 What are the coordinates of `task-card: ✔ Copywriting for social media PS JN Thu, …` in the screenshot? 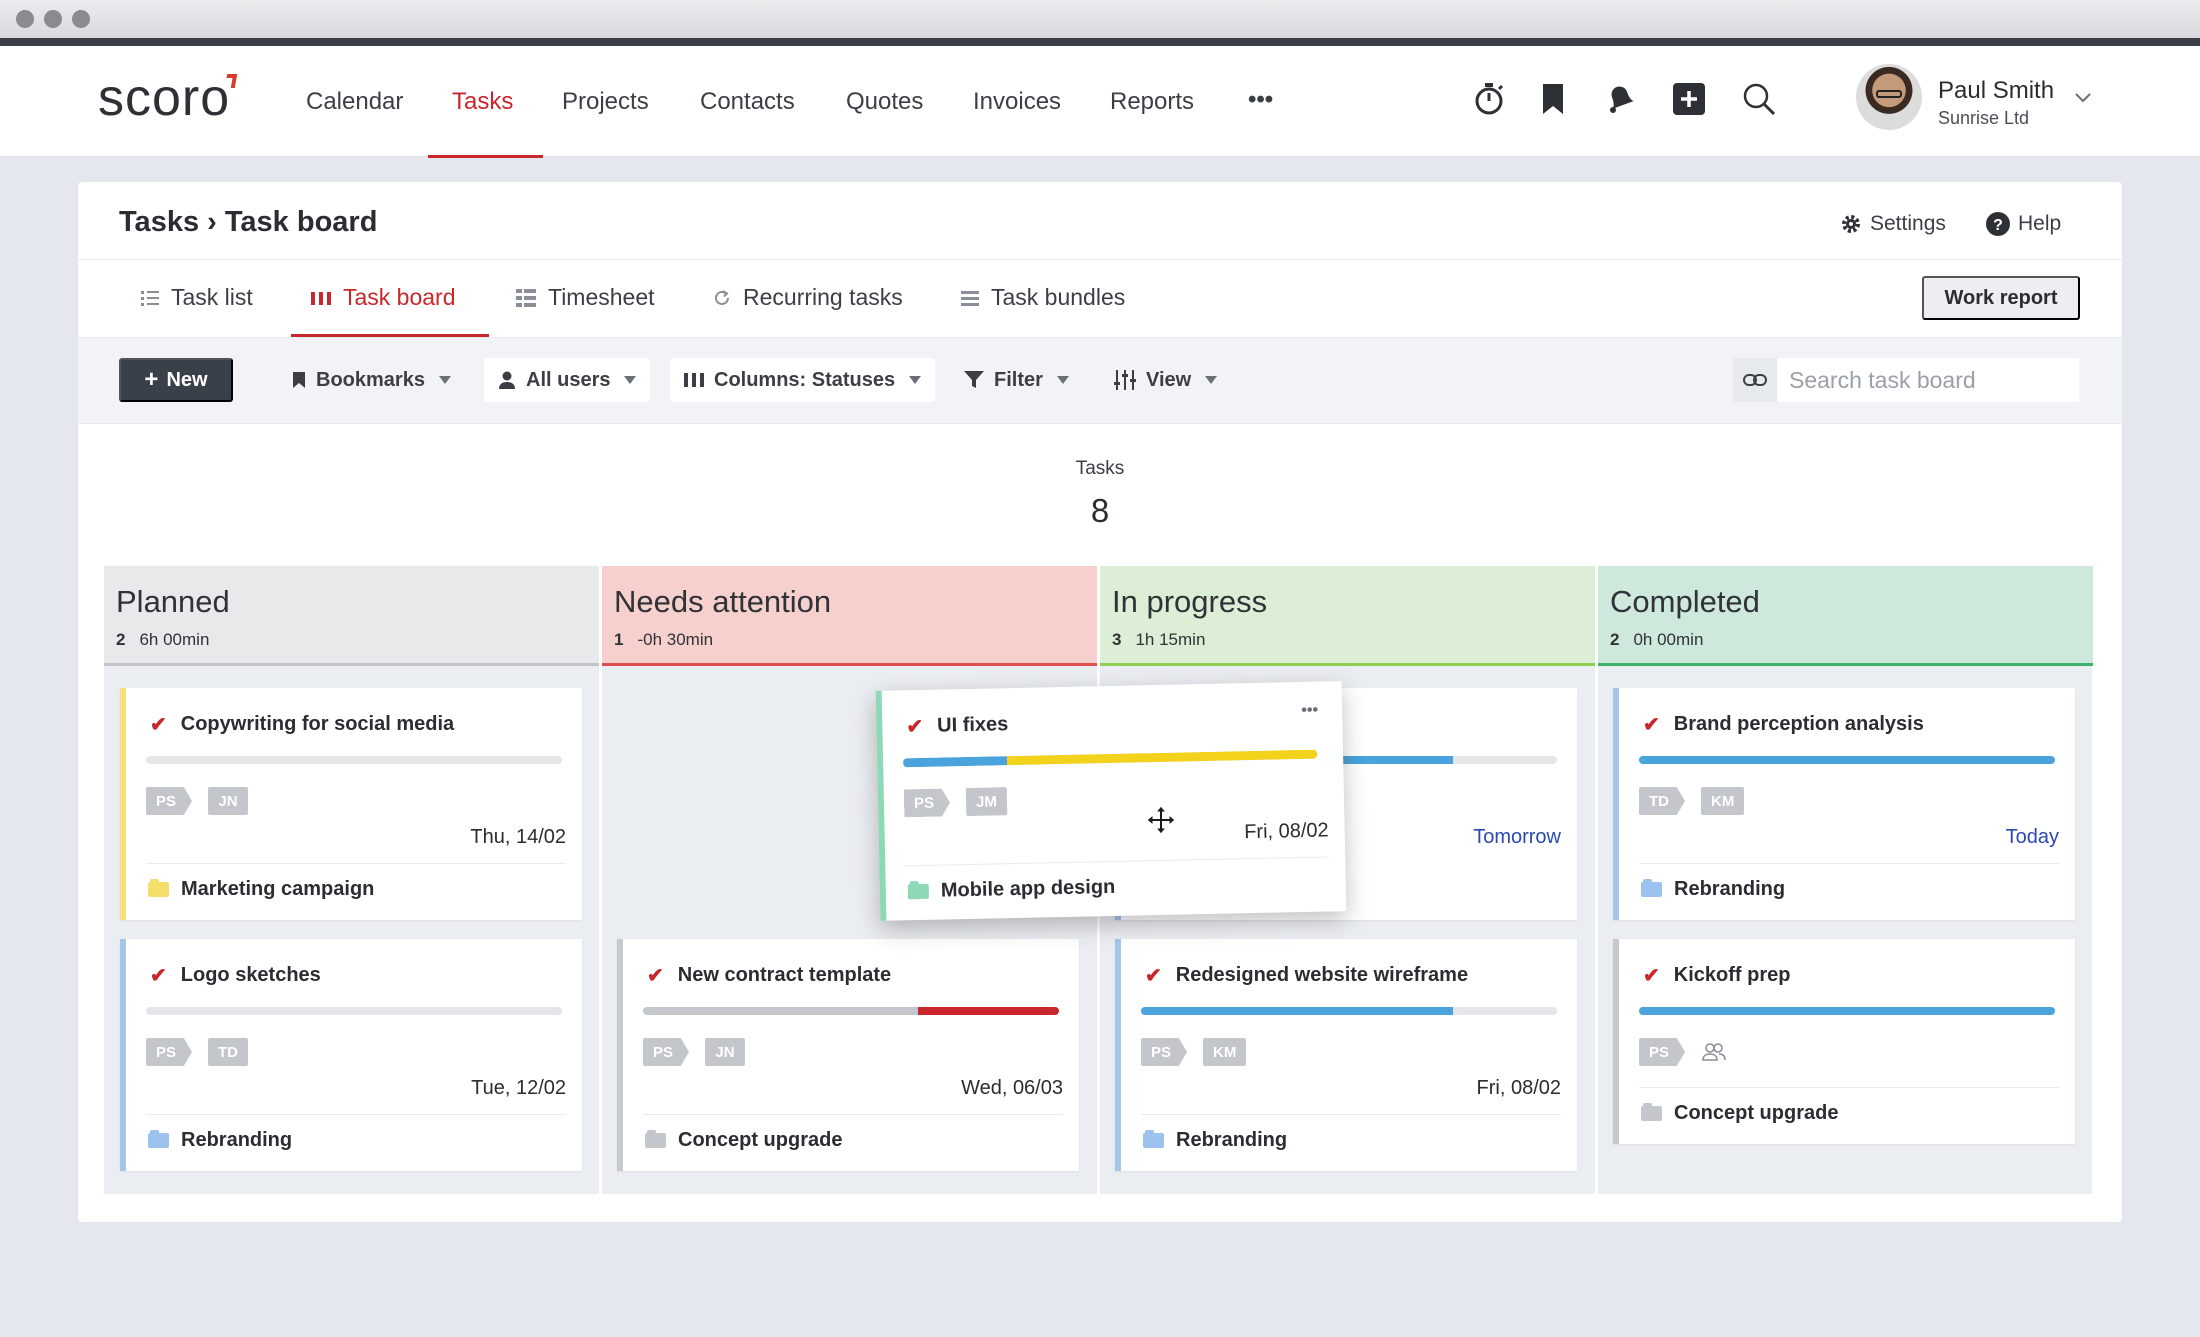 It's located at (351, 804).